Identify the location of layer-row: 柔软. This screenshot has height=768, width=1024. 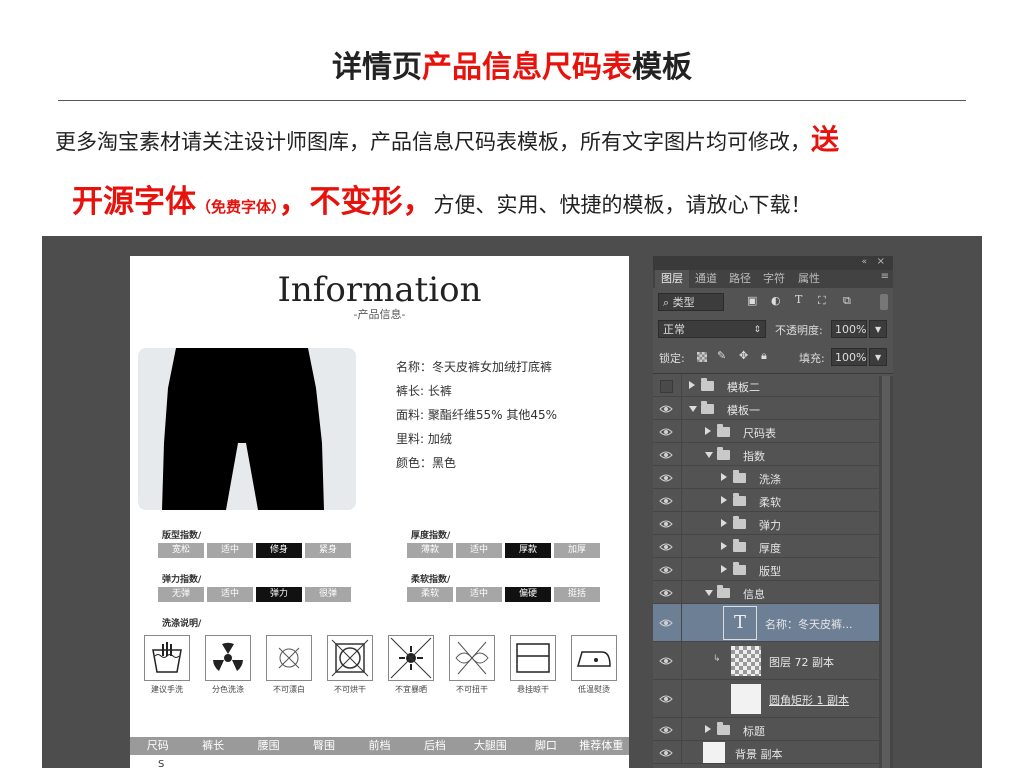
(766, 500).